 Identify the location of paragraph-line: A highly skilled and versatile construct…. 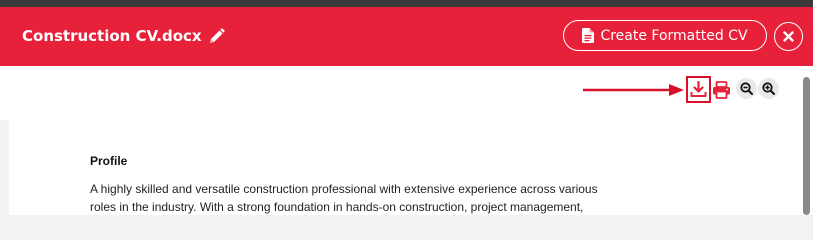
(344, 189).